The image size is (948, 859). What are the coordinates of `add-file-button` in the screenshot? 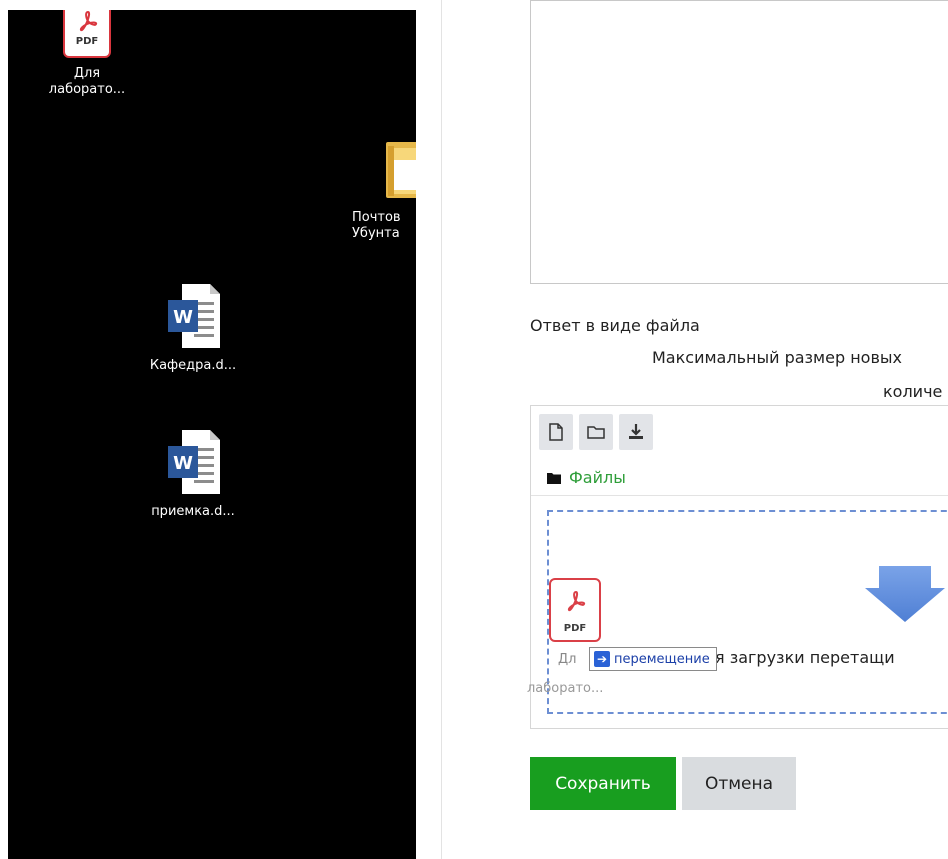 It's located at (556, 432).